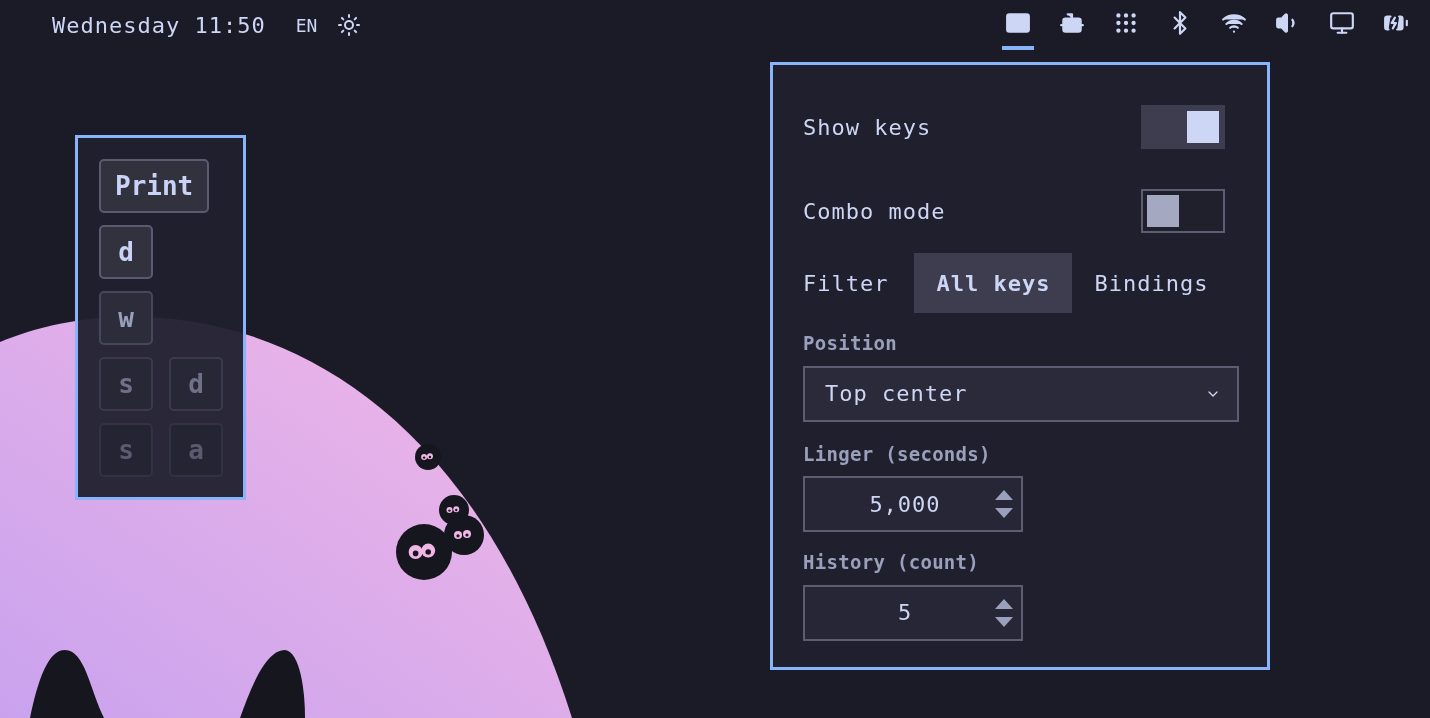  What do you see at coordinates (913, 504) in the screenshot?
I see `number-field: 5,000` at bounding box center [913, 504].